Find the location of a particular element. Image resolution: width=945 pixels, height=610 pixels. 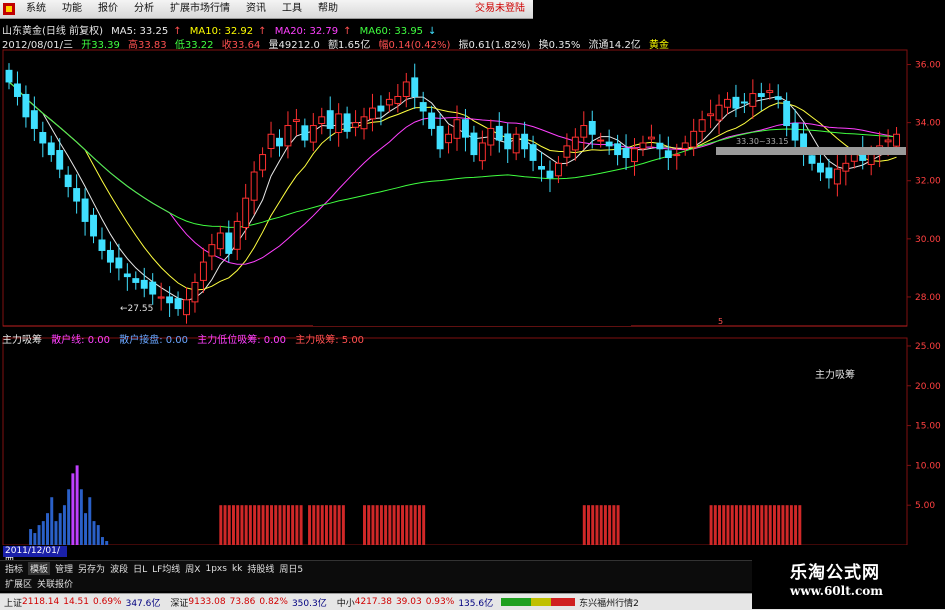

sh-index-change: 14.51 is located at coordinates (76, 602).